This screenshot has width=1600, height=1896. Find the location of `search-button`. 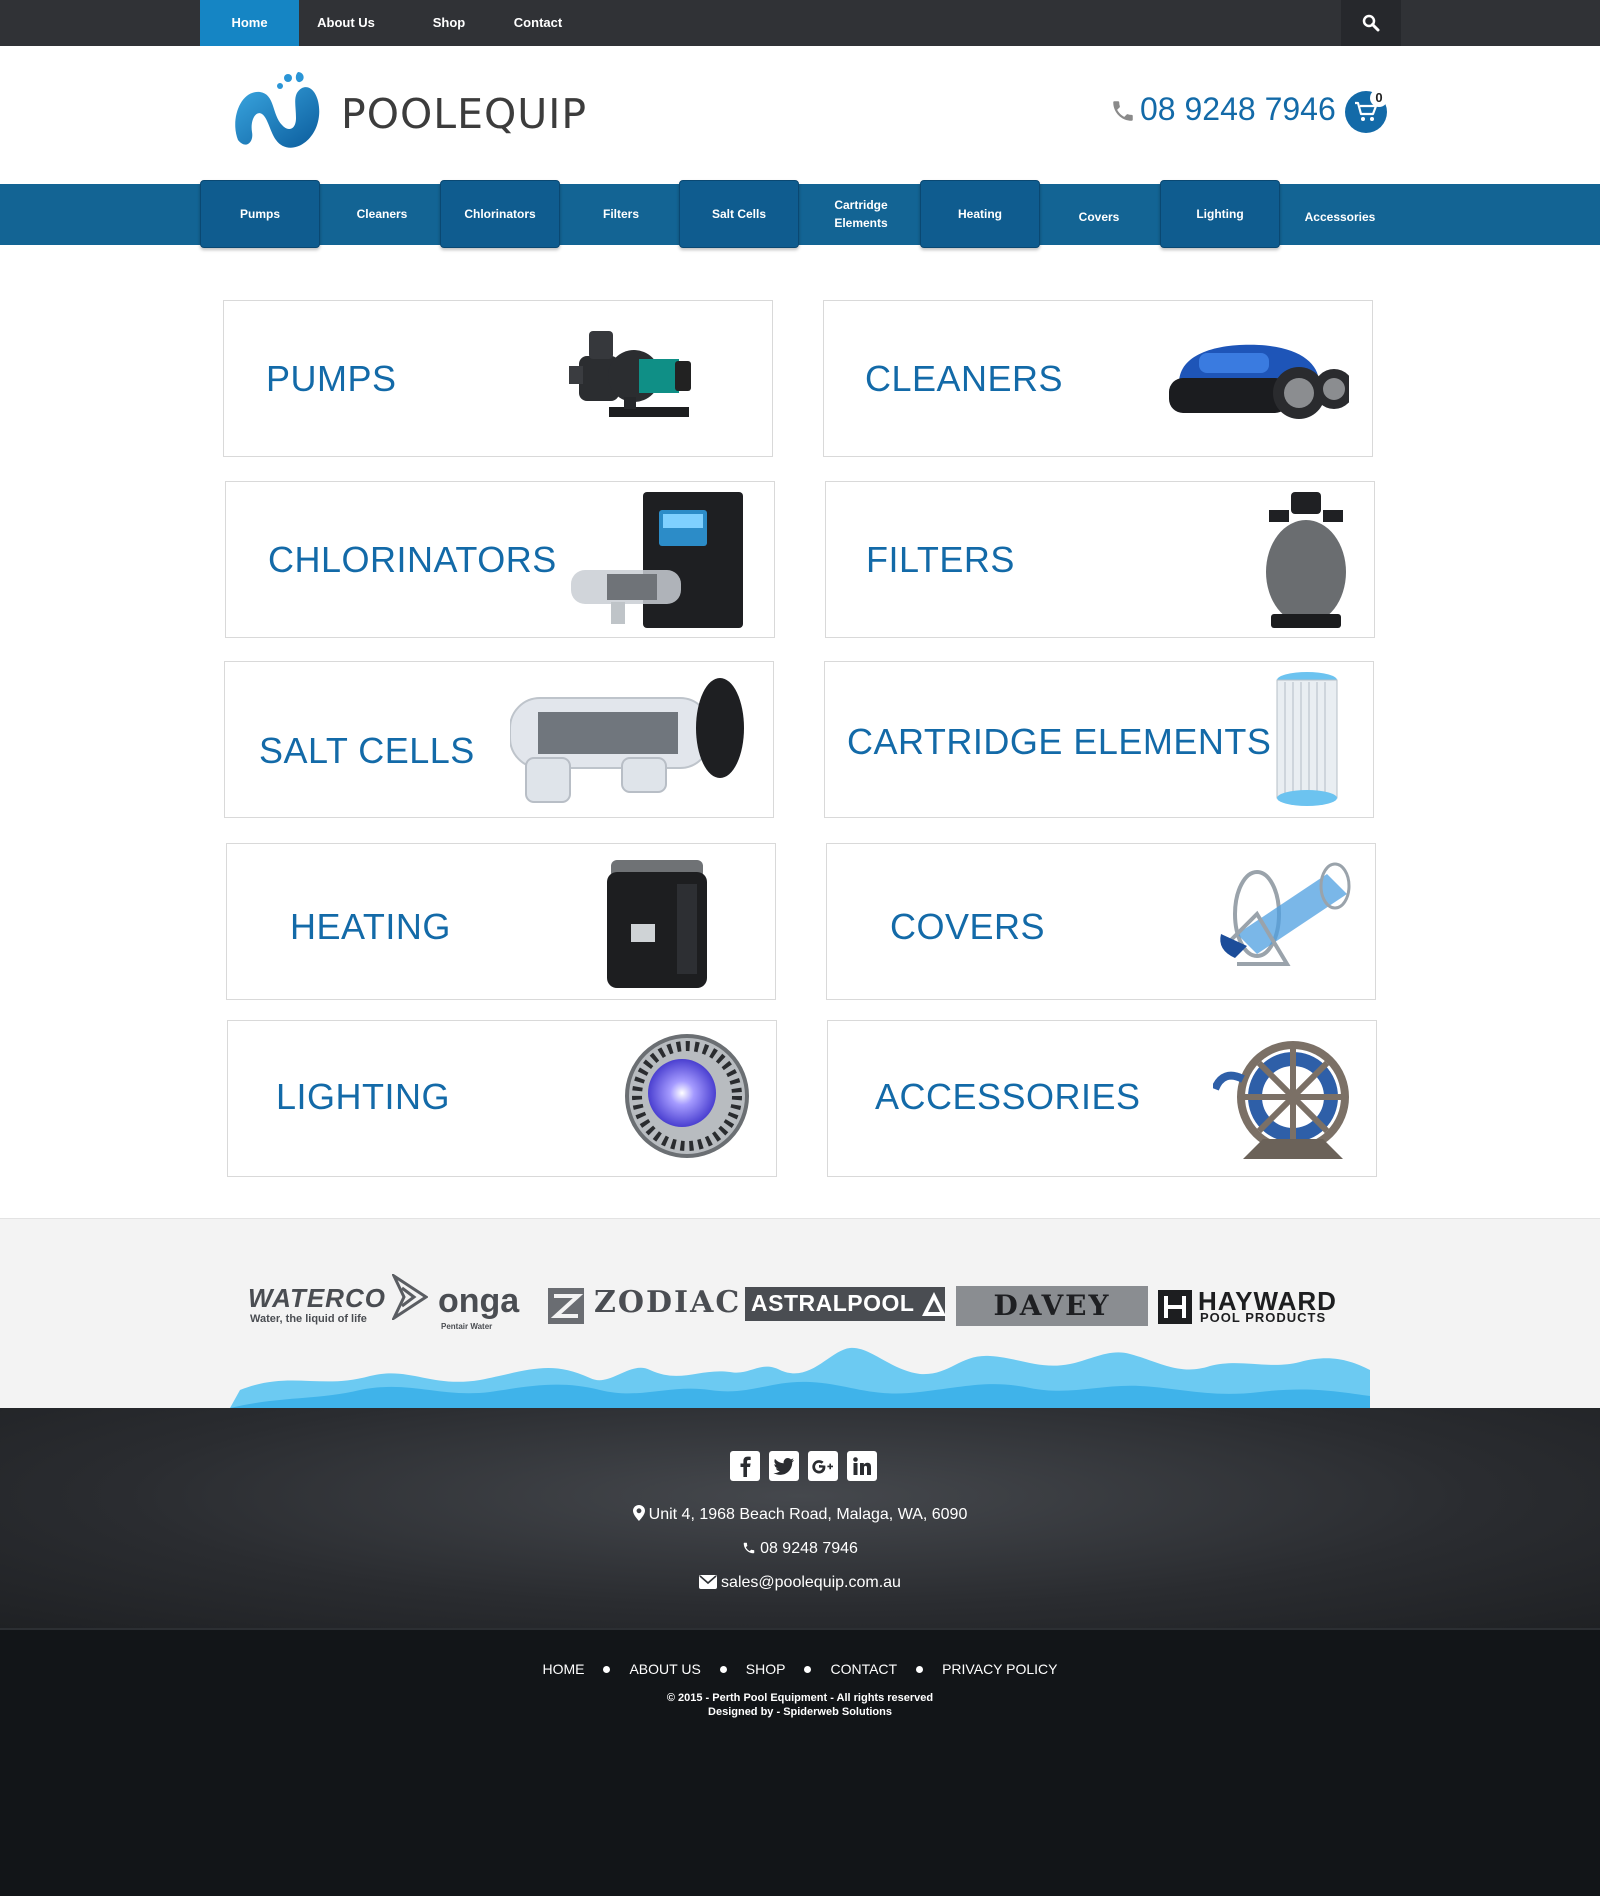

search-button is located at coordinates (1371, 23).